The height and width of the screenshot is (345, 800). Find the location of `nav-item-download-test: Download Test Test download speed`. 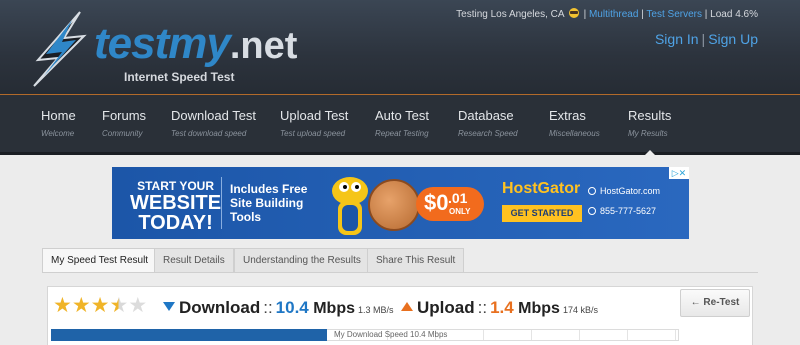

nav-item-download-test: Download Test Test download speed is located at coordinates (213, 123).